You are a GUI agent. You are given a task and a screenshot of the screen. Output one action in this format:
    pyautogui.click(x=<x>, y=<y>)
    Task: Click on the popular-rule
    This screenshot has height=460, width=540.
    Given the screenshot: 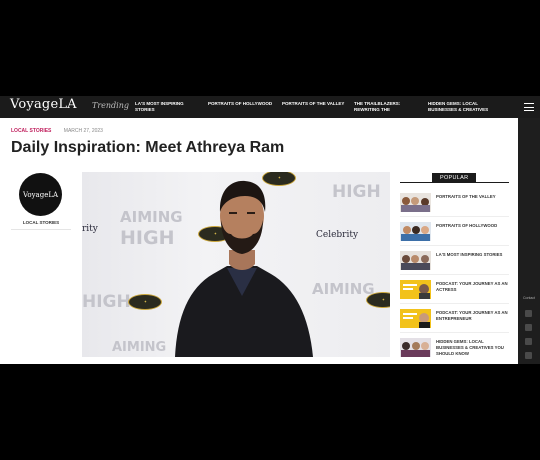 What is the action you would take?
    pyautogui.click(x=454, y=182)
    